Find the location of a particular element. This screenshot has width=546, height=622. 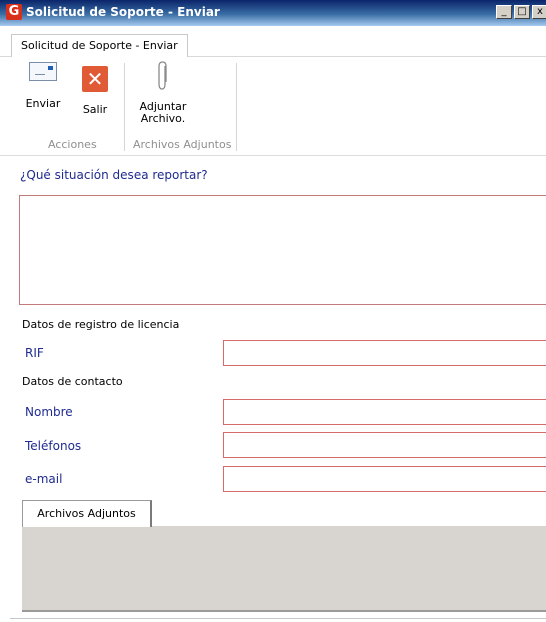

close-button: x is located at coordinates (539, 12).